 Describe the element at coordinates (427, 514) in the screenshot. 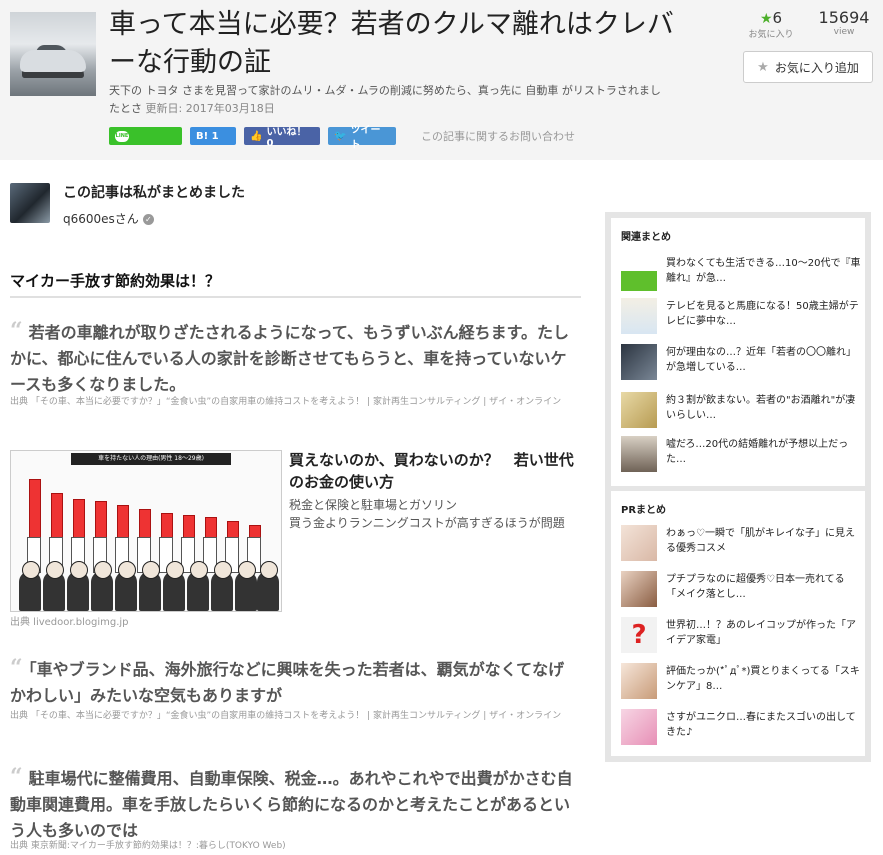

I see `image-description: 税金と保険と駐車場とガソリン 買う金よりランニングコストが高すぎるほうが問題` at that location.